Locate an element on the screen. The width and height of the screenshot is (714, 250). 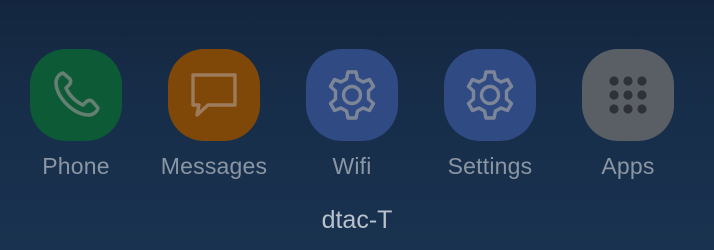
wifi-app-icon-tile is located at coordinates (352, 95).